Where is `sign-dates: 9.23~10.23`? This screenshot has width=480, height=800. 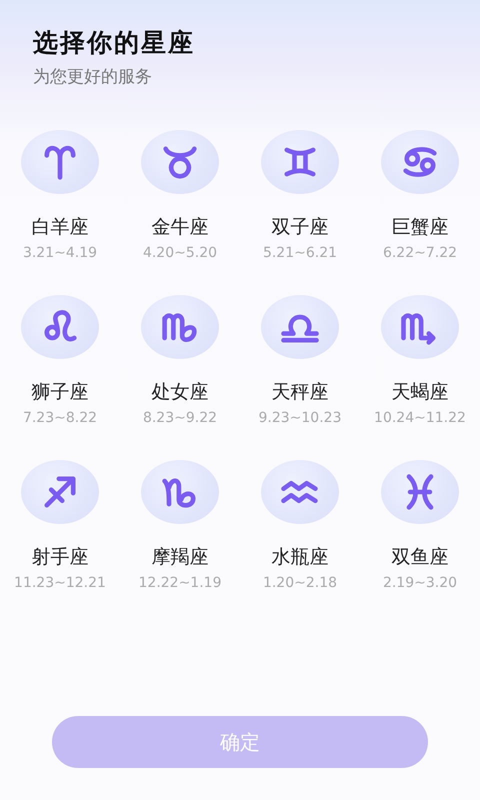 sign-dates: 9.23~10.23 is located at coordinates (300, 418).